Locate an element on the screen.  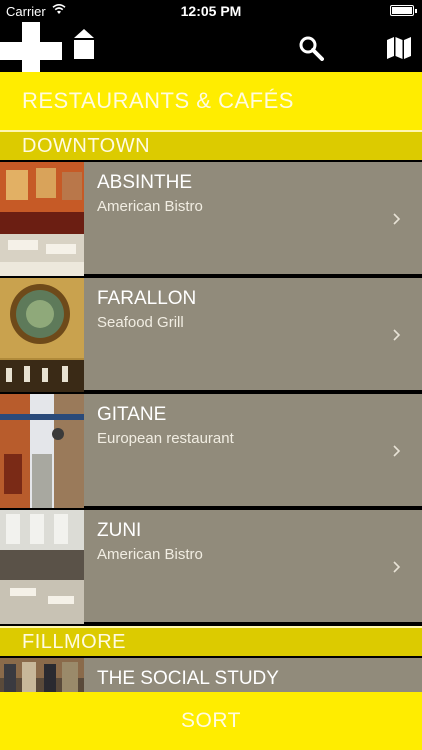
restaurant-name: FARALLON is located at coordinates (147, 298).